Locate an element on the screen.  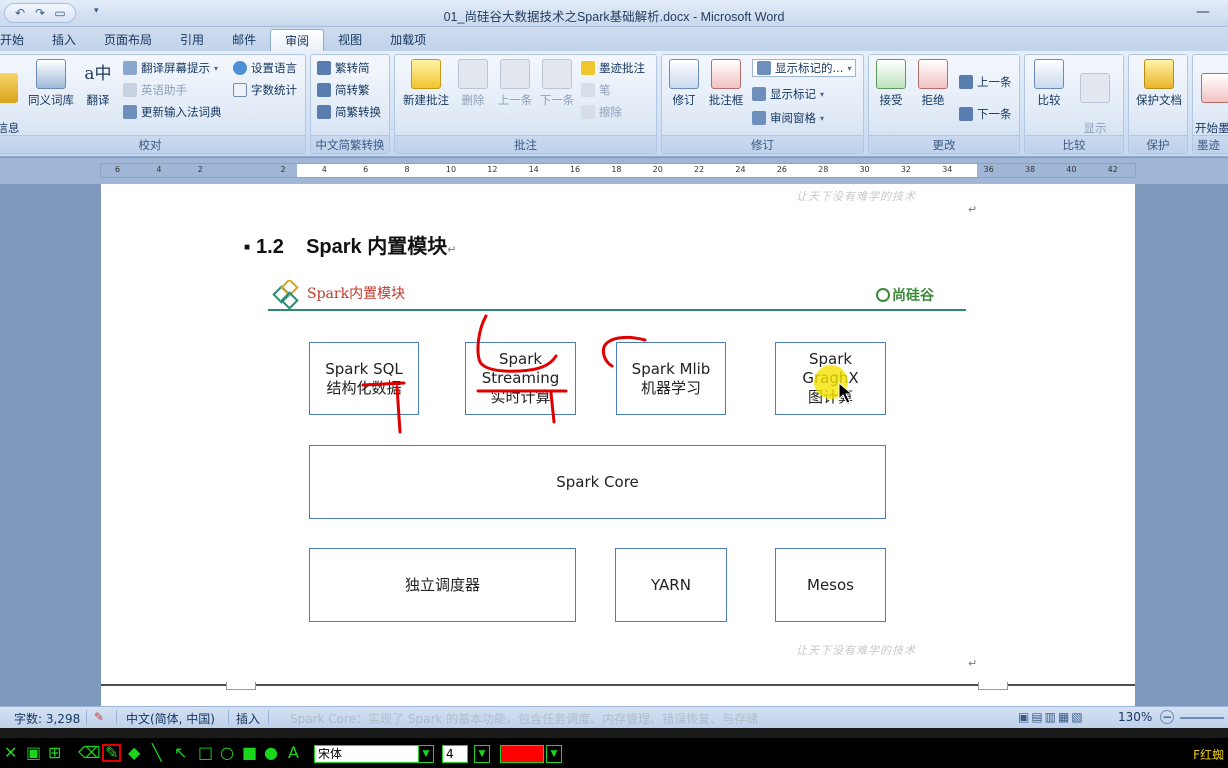
filled-rectangle-draw-icon: ■ is located at coordinates (249, 753).